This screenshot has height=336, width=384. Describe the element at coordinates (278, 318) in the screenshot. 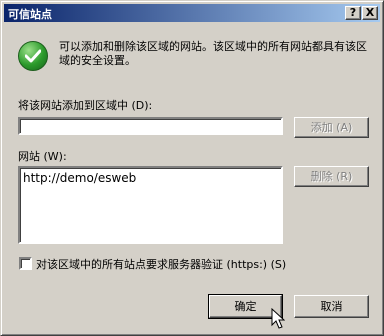

I see `mouse-cursor-icon` at that location.